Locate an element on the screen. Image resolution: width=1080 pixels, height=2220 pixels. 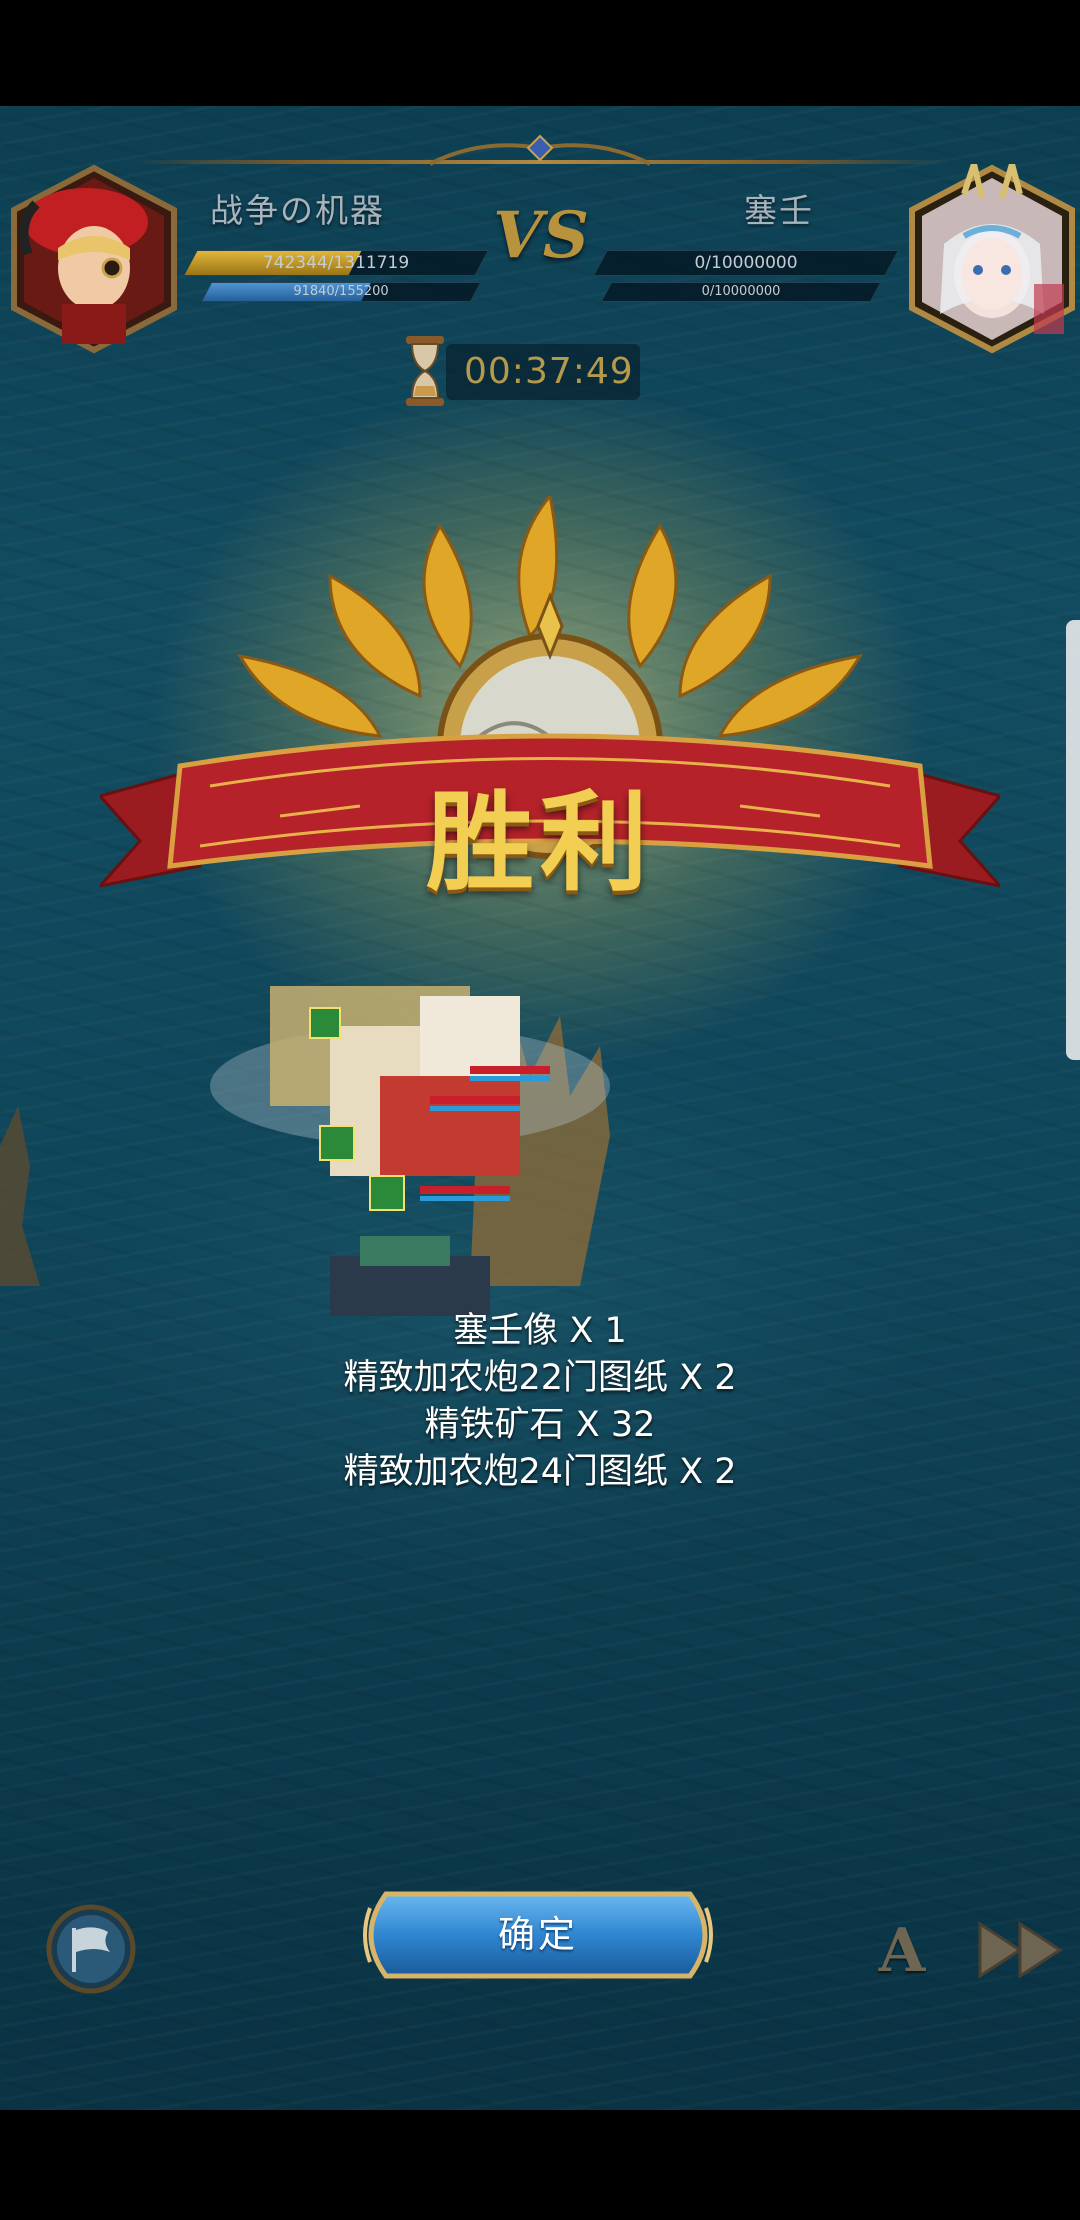
enemy-hp-text: 0/10000000 is located at coordinates (746, 263).